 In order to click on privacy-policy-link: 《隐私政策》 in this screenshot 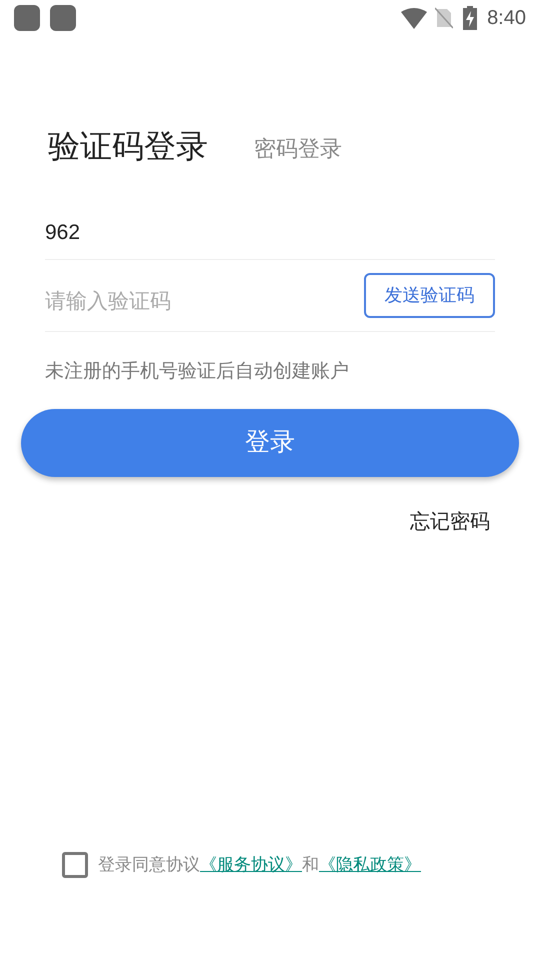, I will do `click(370, 865)`.